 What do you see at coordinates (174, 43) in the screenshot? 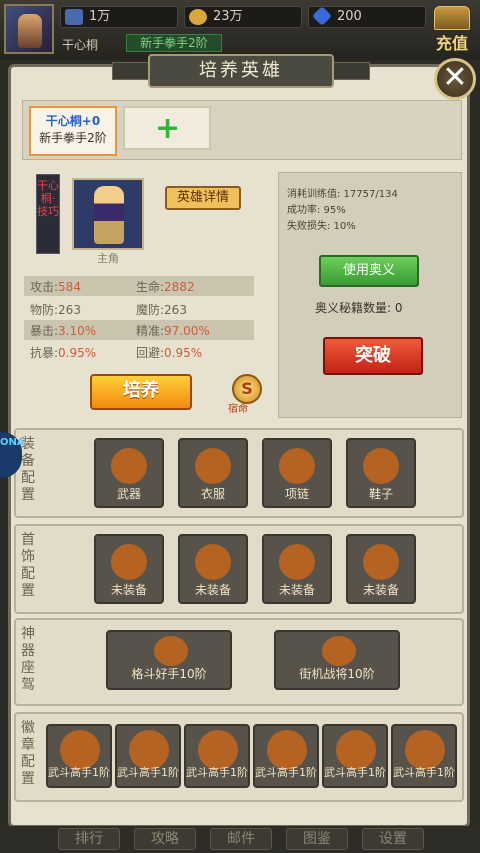
I see `rank-badge-top: 新手拳手2阶` at bounding box center [174, 43].